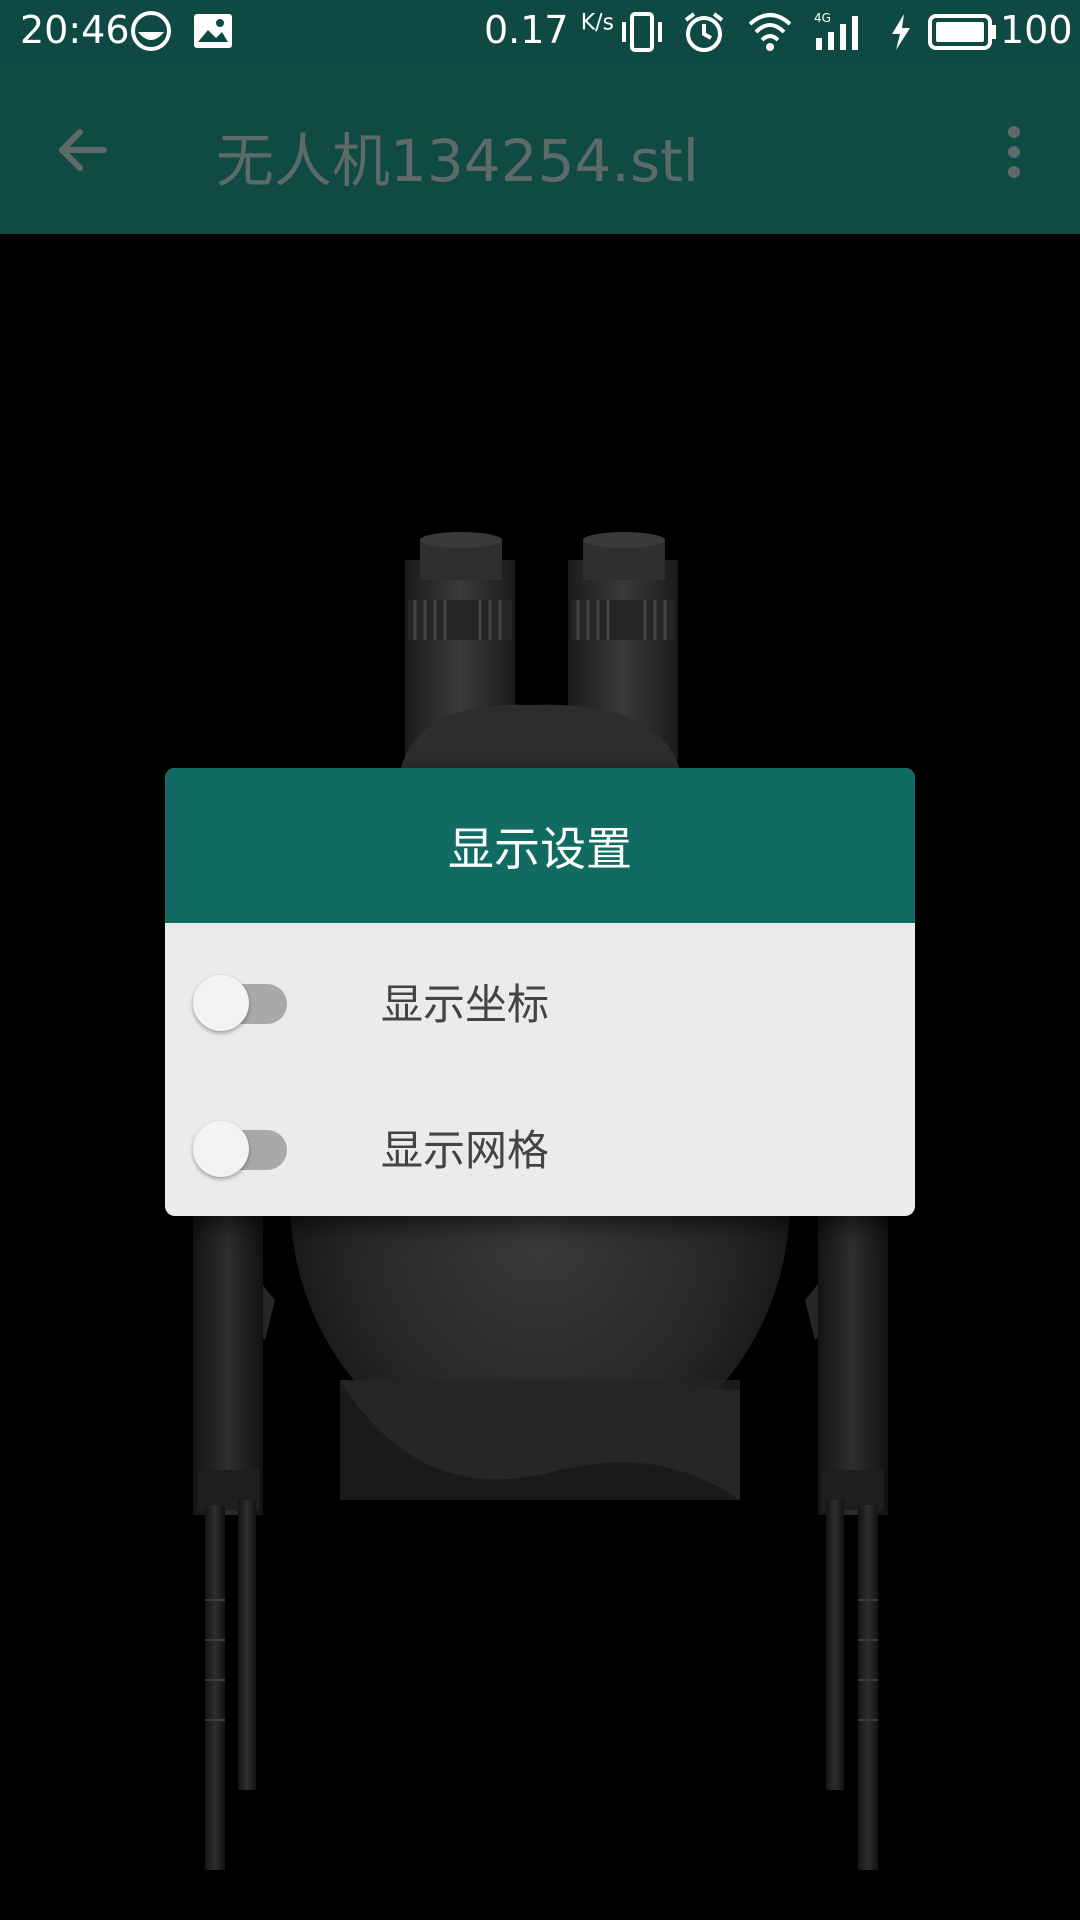 The image size is (1080, 1920). What do you see at coordinates (457, 161) in the screenshot?
I see `page-title: 无人机134254.stl` at bounding box center [457, 161].